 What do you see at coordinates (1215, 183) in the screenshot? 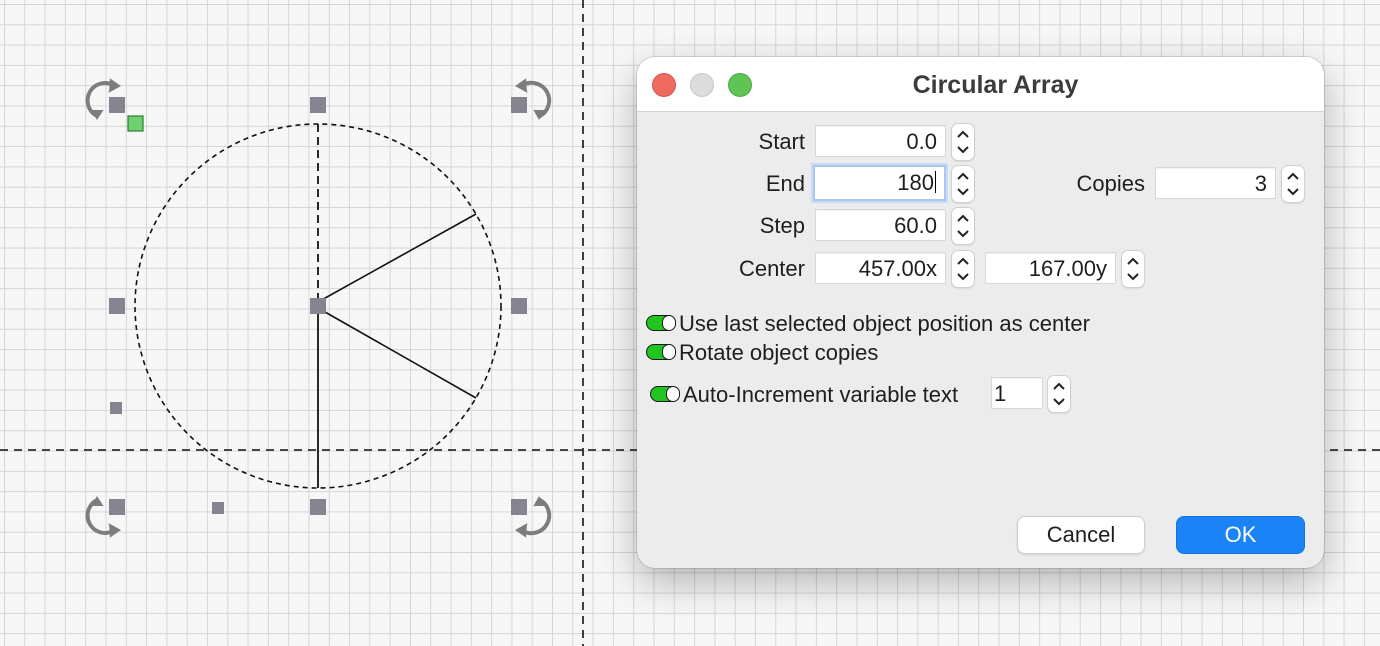
I see `copies-field: 3` at bounding box center [1215, 183].